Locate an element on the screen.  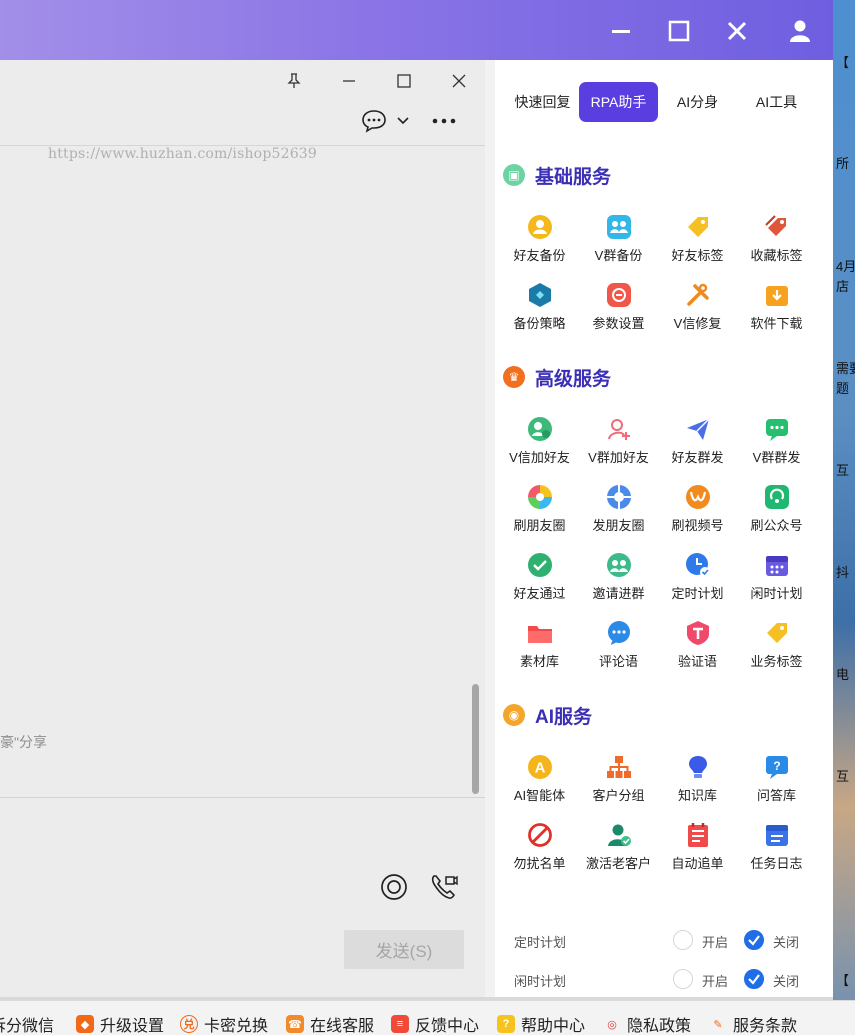
more-icon is located at coordinates (444, 121).